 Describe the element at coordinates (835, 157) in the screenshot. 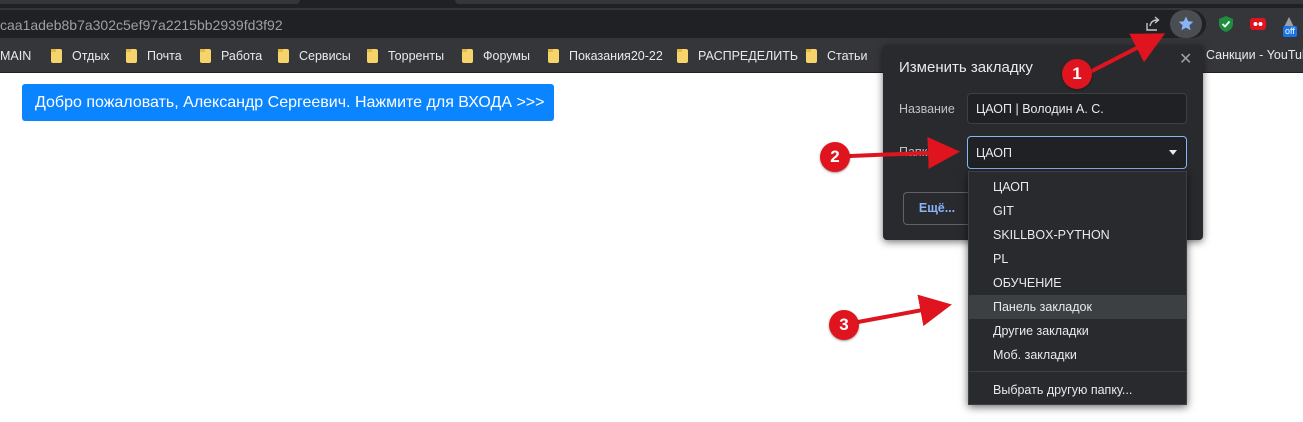

I see `annotation-badge-2: 2` at that location.